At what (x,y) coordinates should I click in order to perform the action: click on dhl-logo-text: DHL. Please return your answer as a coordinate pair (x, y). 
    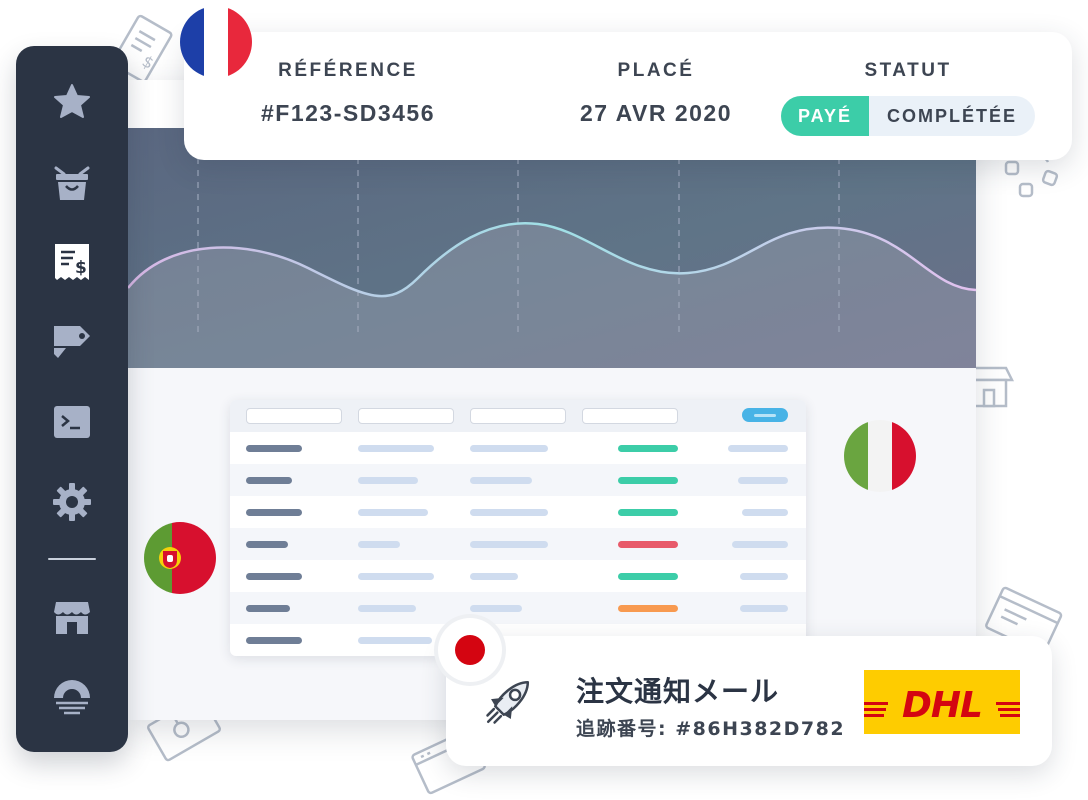
    Looking at the image, I should click on (942, 705).